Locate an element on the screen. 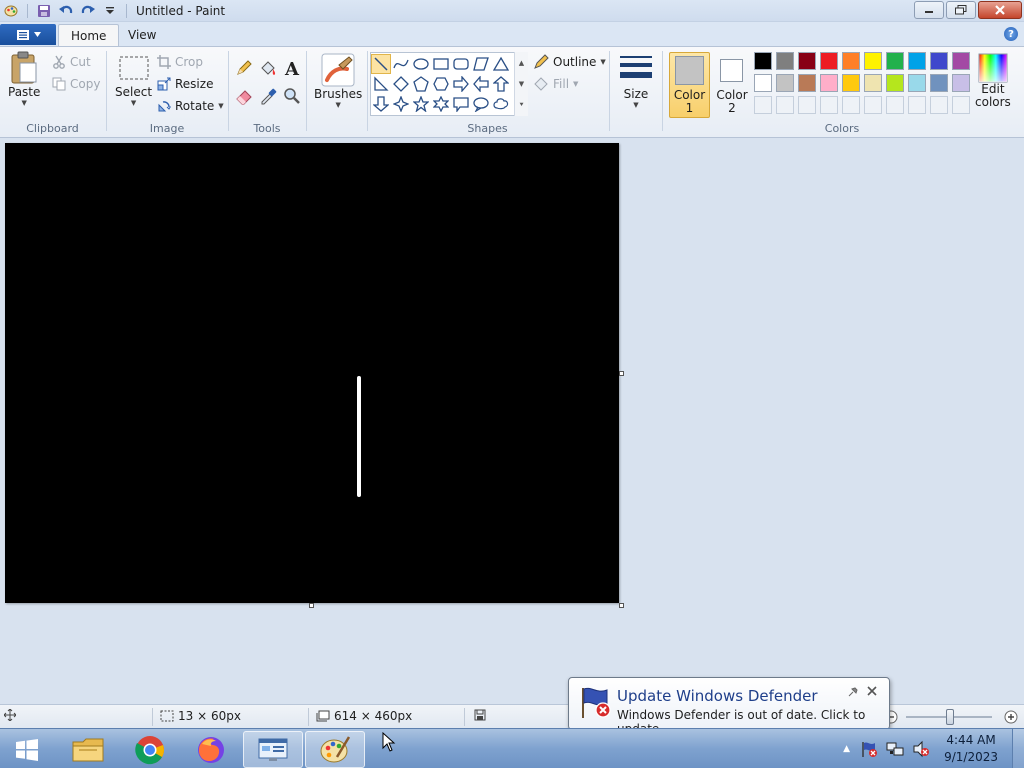 The image size is (1024, 768). oval-callout-shape is located at coordinates (481, 104).